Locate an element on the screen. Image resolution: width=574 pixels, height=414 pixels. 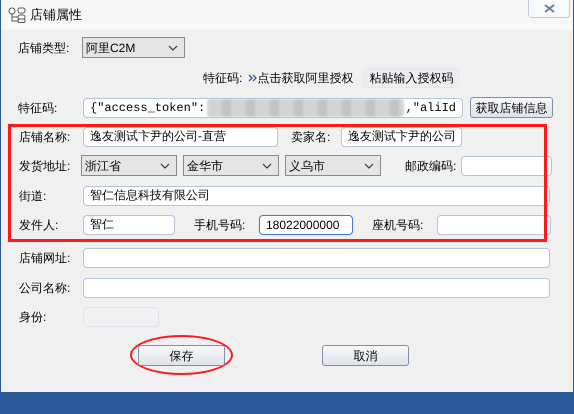
close-icon is located at coordinates (549, 8).